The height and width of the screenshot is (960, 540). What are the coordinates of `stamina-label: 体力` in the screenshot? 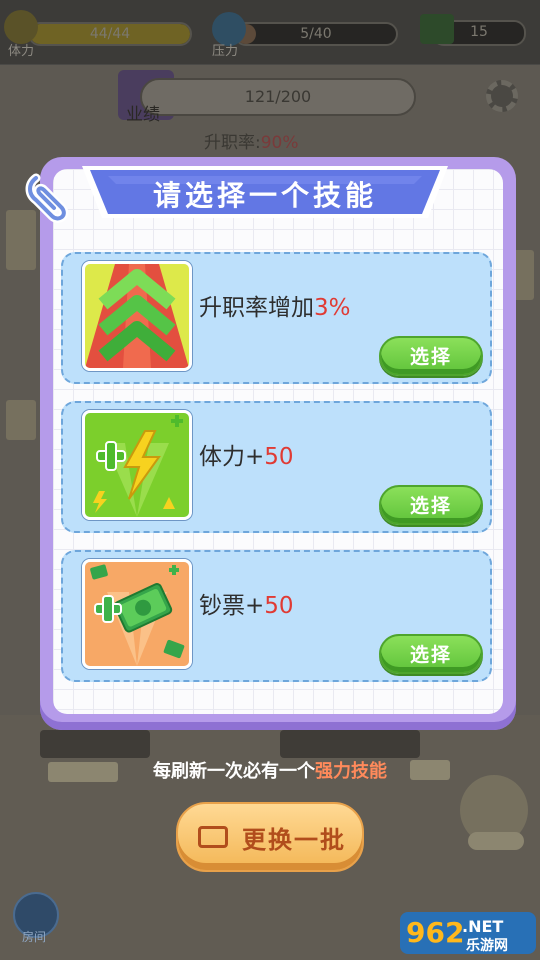 It's located at (21, 51).